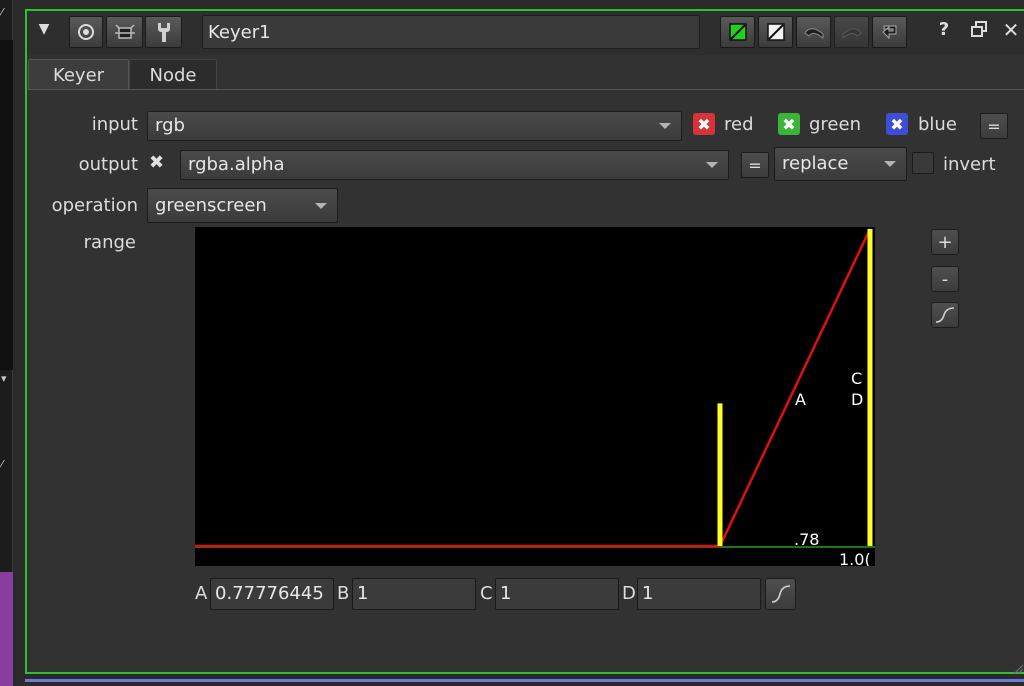 This screenshot has width=1024, height=686. Describe the element at coordinates (6, 205) in the screenshot. I see `left-panel-body` at that location.